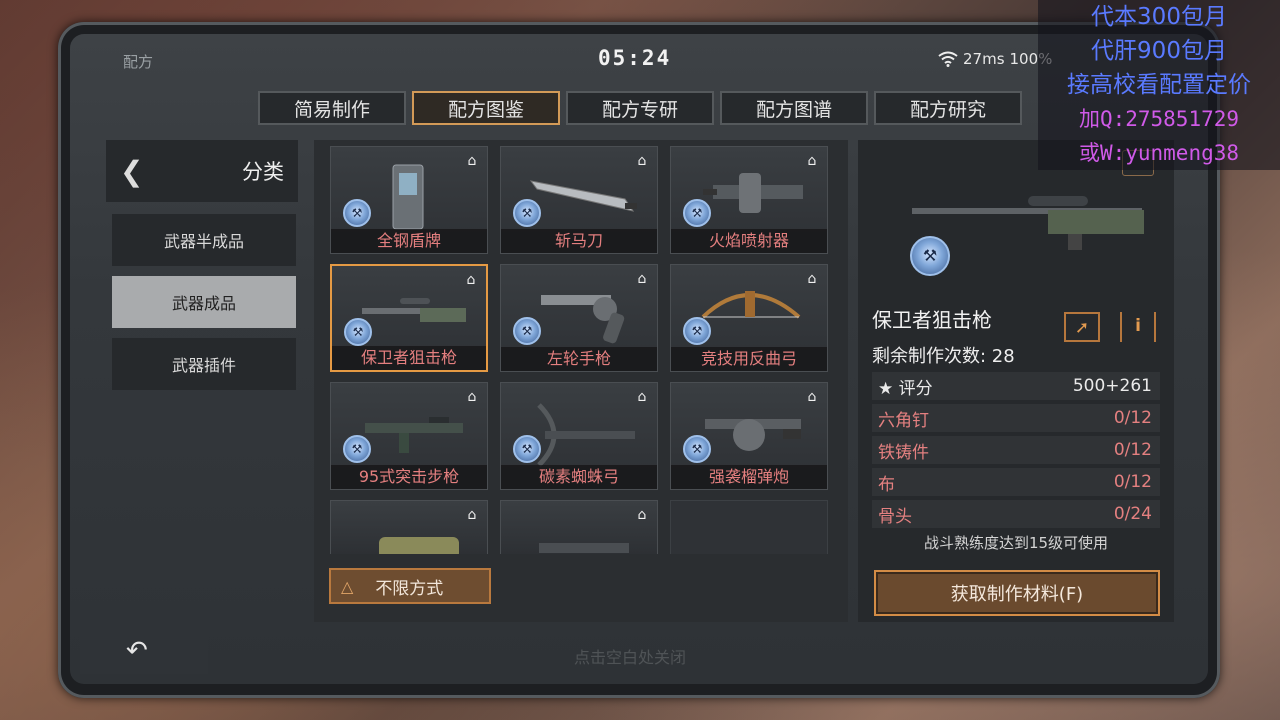  What do you see at coordinates (915, 388) in the screenshot?
I see `score-label: 评分` at bounding box center [915, 388].